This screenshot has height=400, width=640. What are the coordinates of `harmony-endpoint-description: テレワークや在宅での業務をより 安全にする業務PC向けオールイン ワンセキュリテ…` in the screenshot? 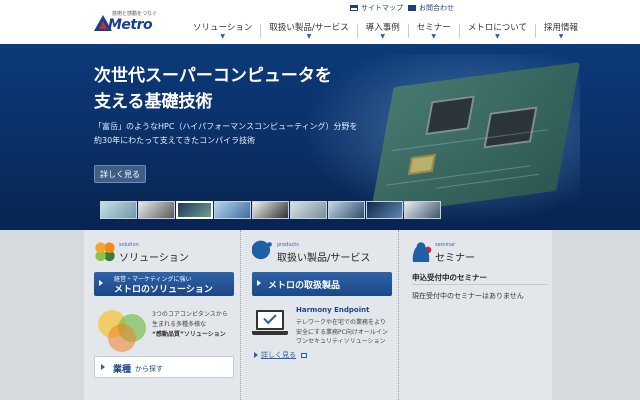 It's located at (342, 332).